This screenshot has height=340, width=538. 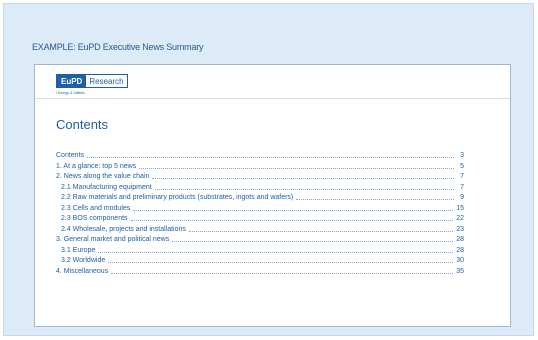 What do you see at coordinates (113, 239) in the screenshot?
I see `toc-entry-title: 3. General market and political news` at bounding box center [113, 239].